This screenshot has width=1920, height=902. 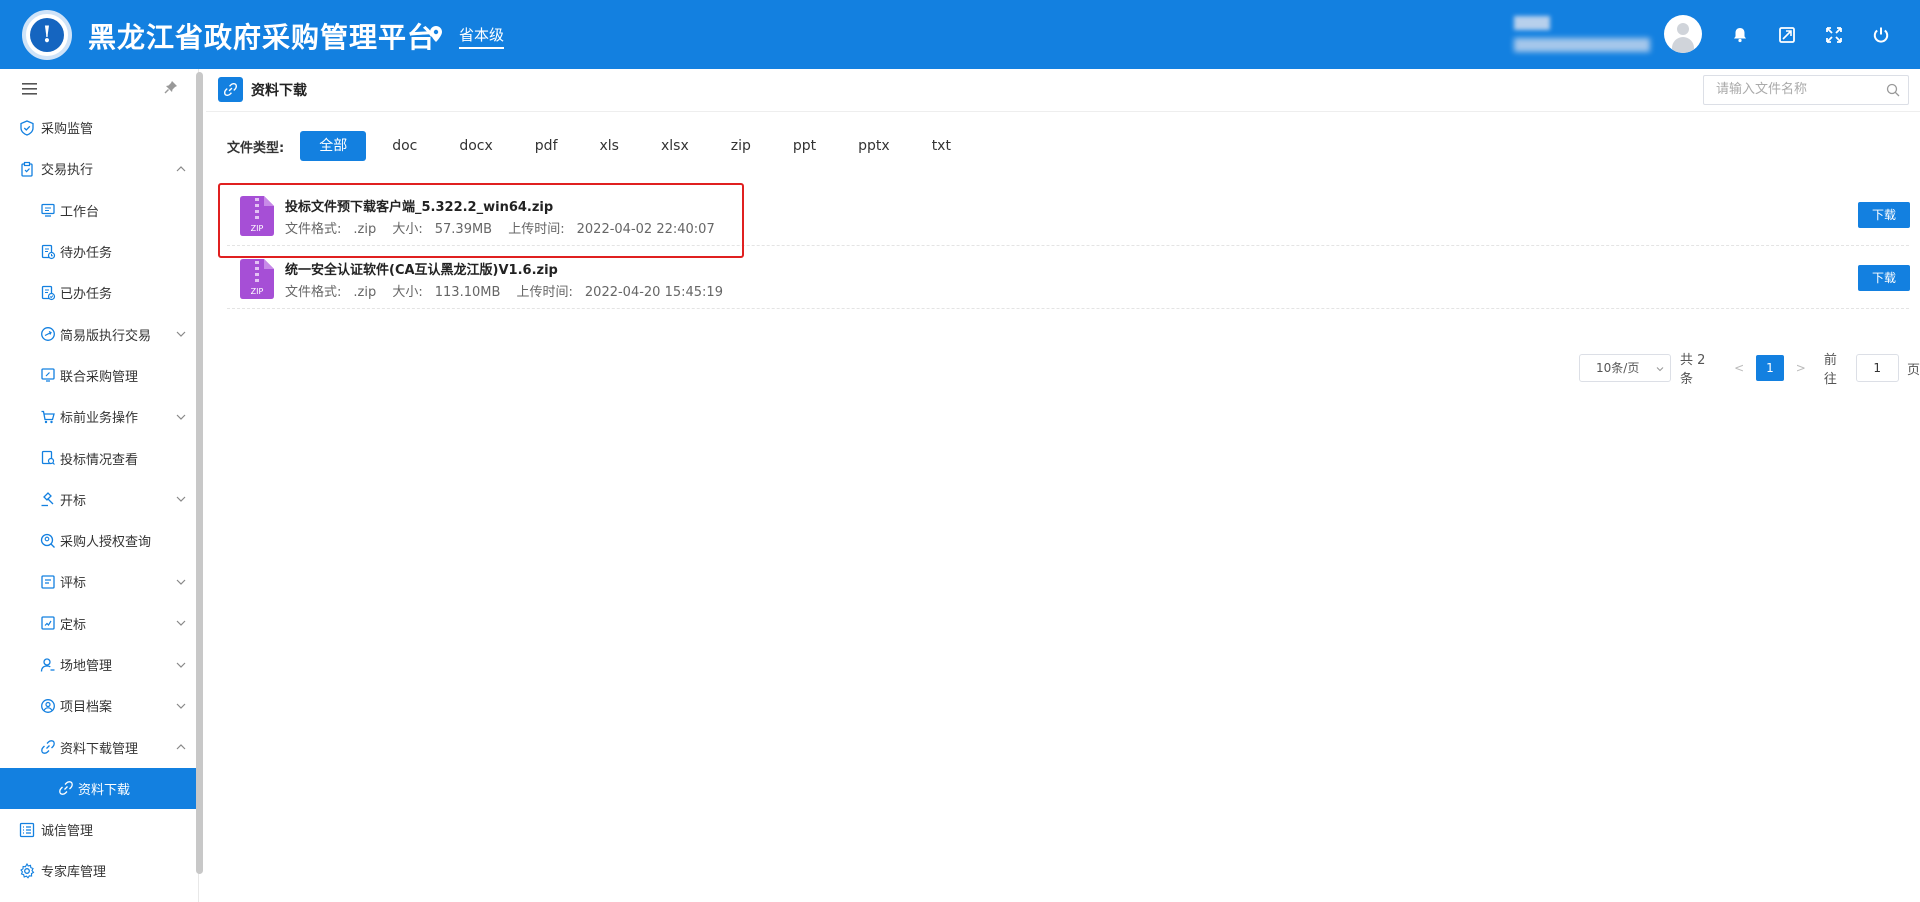 What do you see at coordinates (1877, 368) in the screenshot?
I see `goto-page-input: 1` at bounding box center [1877, 368].